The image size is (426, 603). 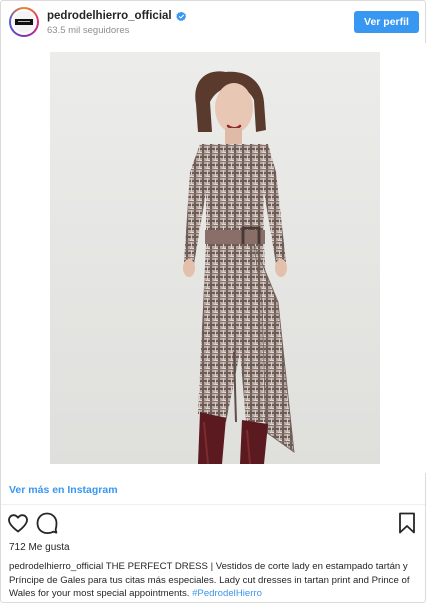 I want to click on like-count: 712 Me gusta, so click(x=39, y=547).